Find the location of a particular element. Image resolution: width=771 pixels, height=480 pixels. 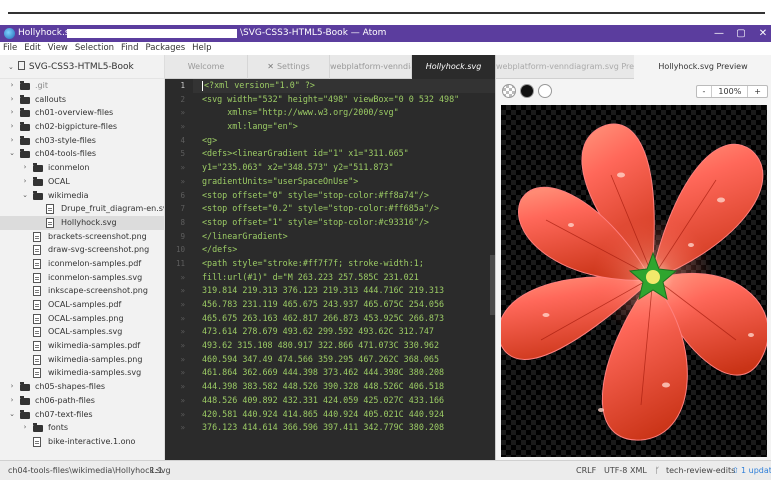

status-branch: tech-review-edits is located at coordinates (700, 470).